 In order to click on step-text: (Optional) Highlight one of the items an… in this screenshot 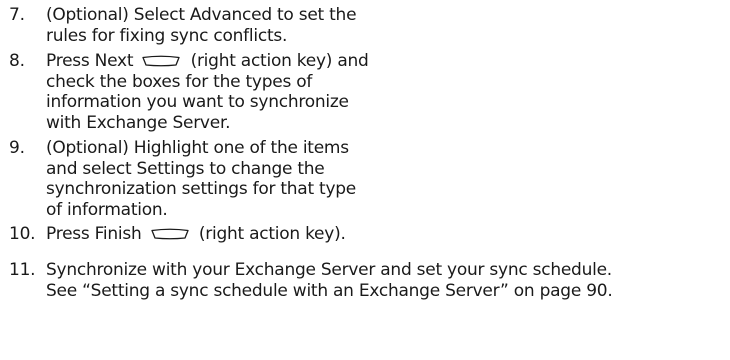, I will do `click(201, 179)`.